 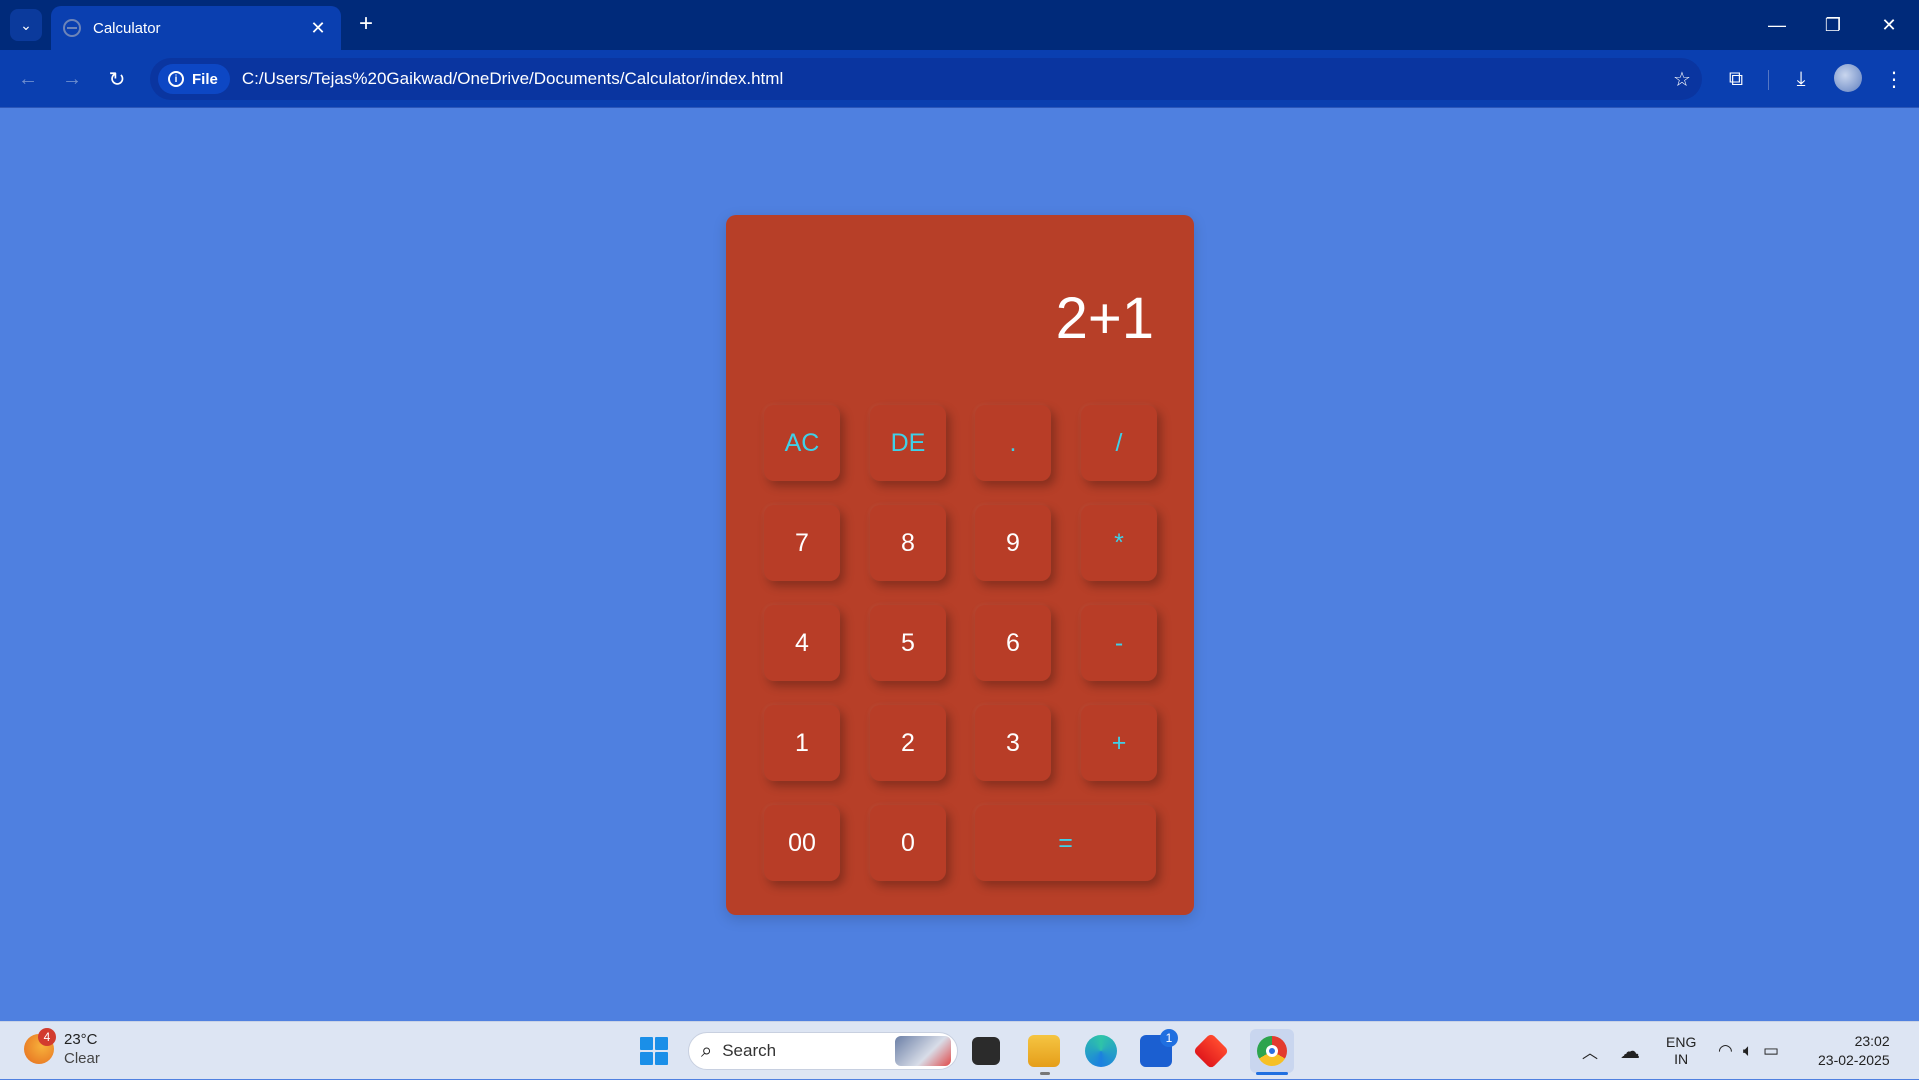 I want to click on globe-icon, so click(x=72, y=28).